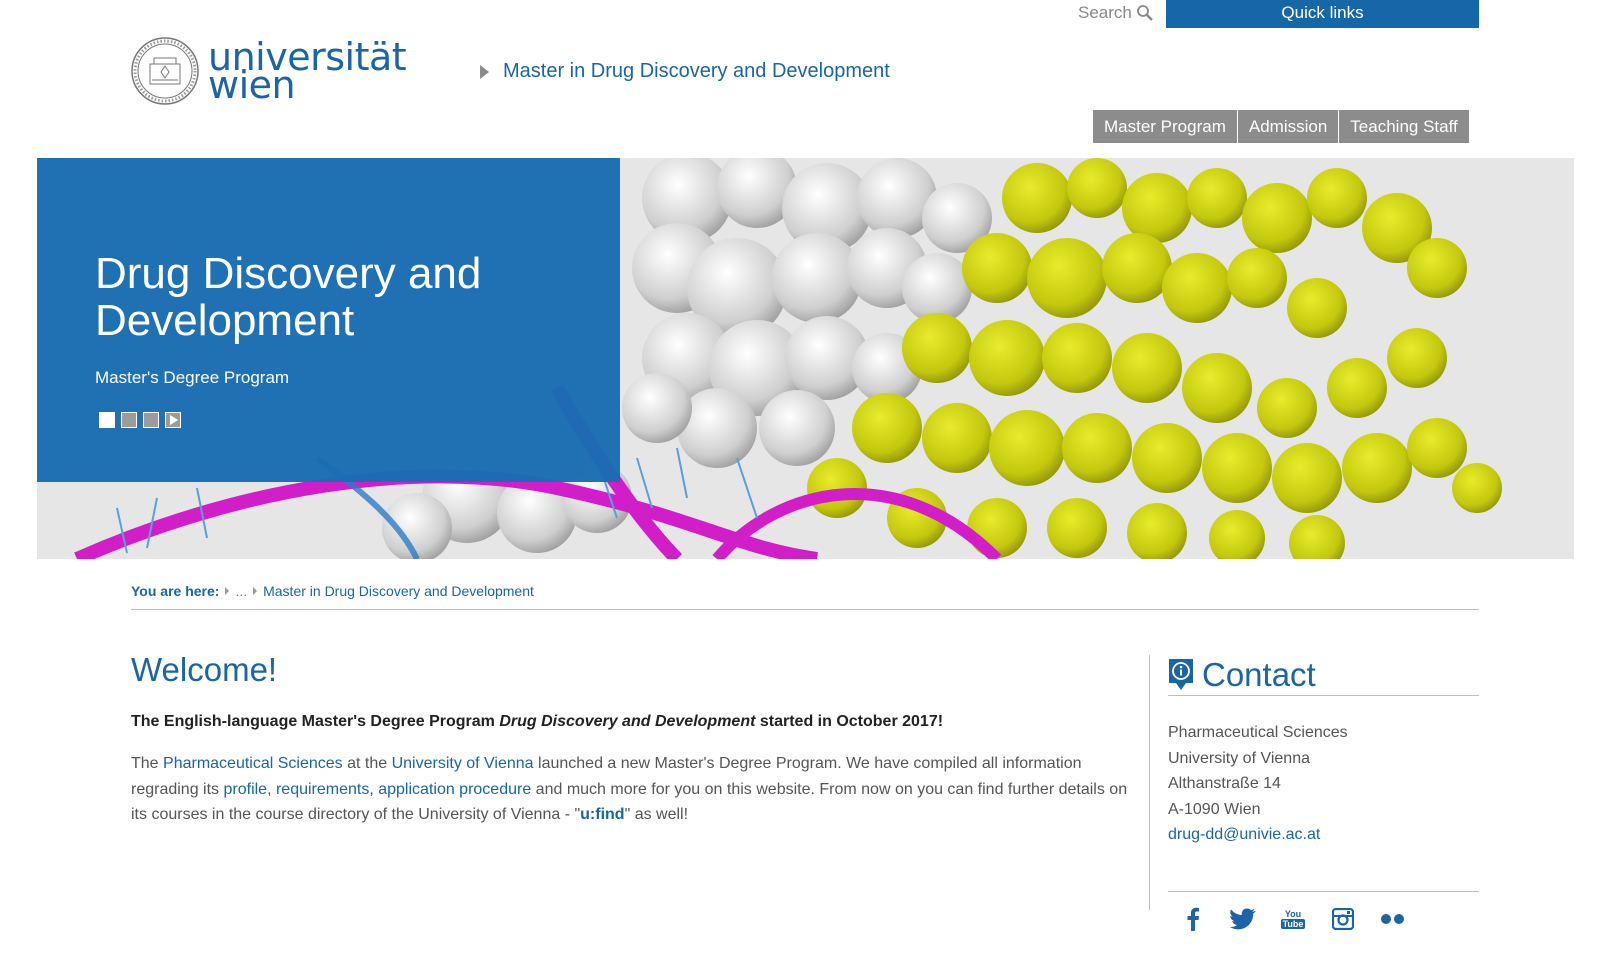 The image size is (1600, 955). I want to click on slider-controls, so click(140, 420).